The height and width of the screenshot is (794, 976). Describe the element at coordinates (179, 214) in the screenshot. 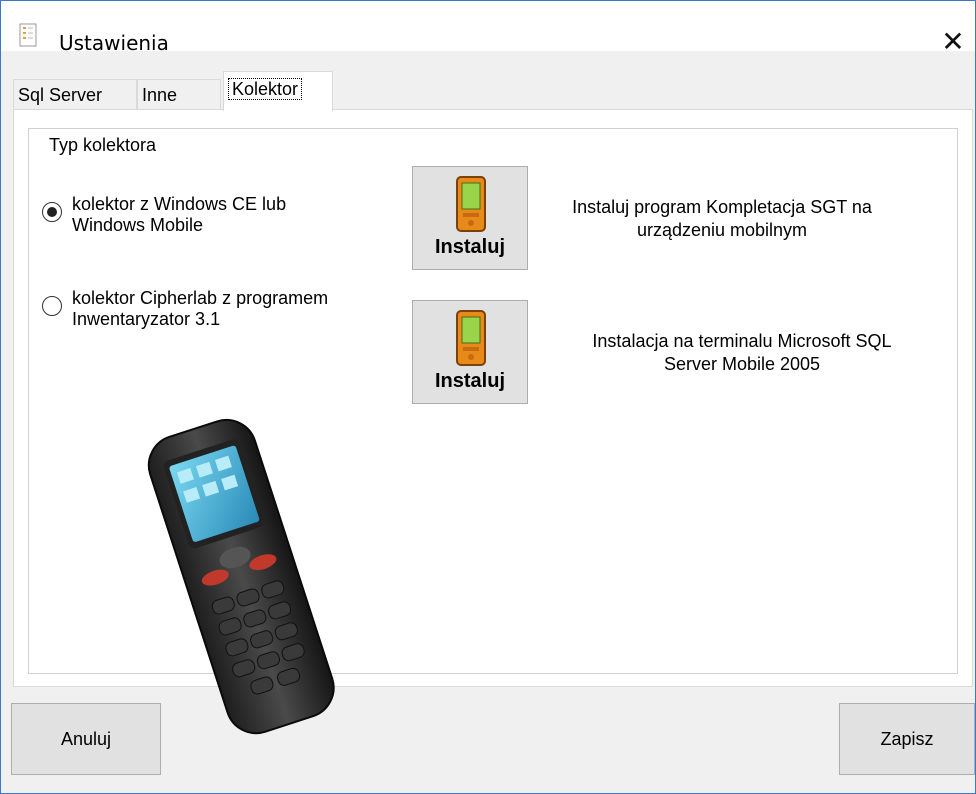

I see `radio-label: kolektor z Windows CE lub Windows Mobile` at that location.